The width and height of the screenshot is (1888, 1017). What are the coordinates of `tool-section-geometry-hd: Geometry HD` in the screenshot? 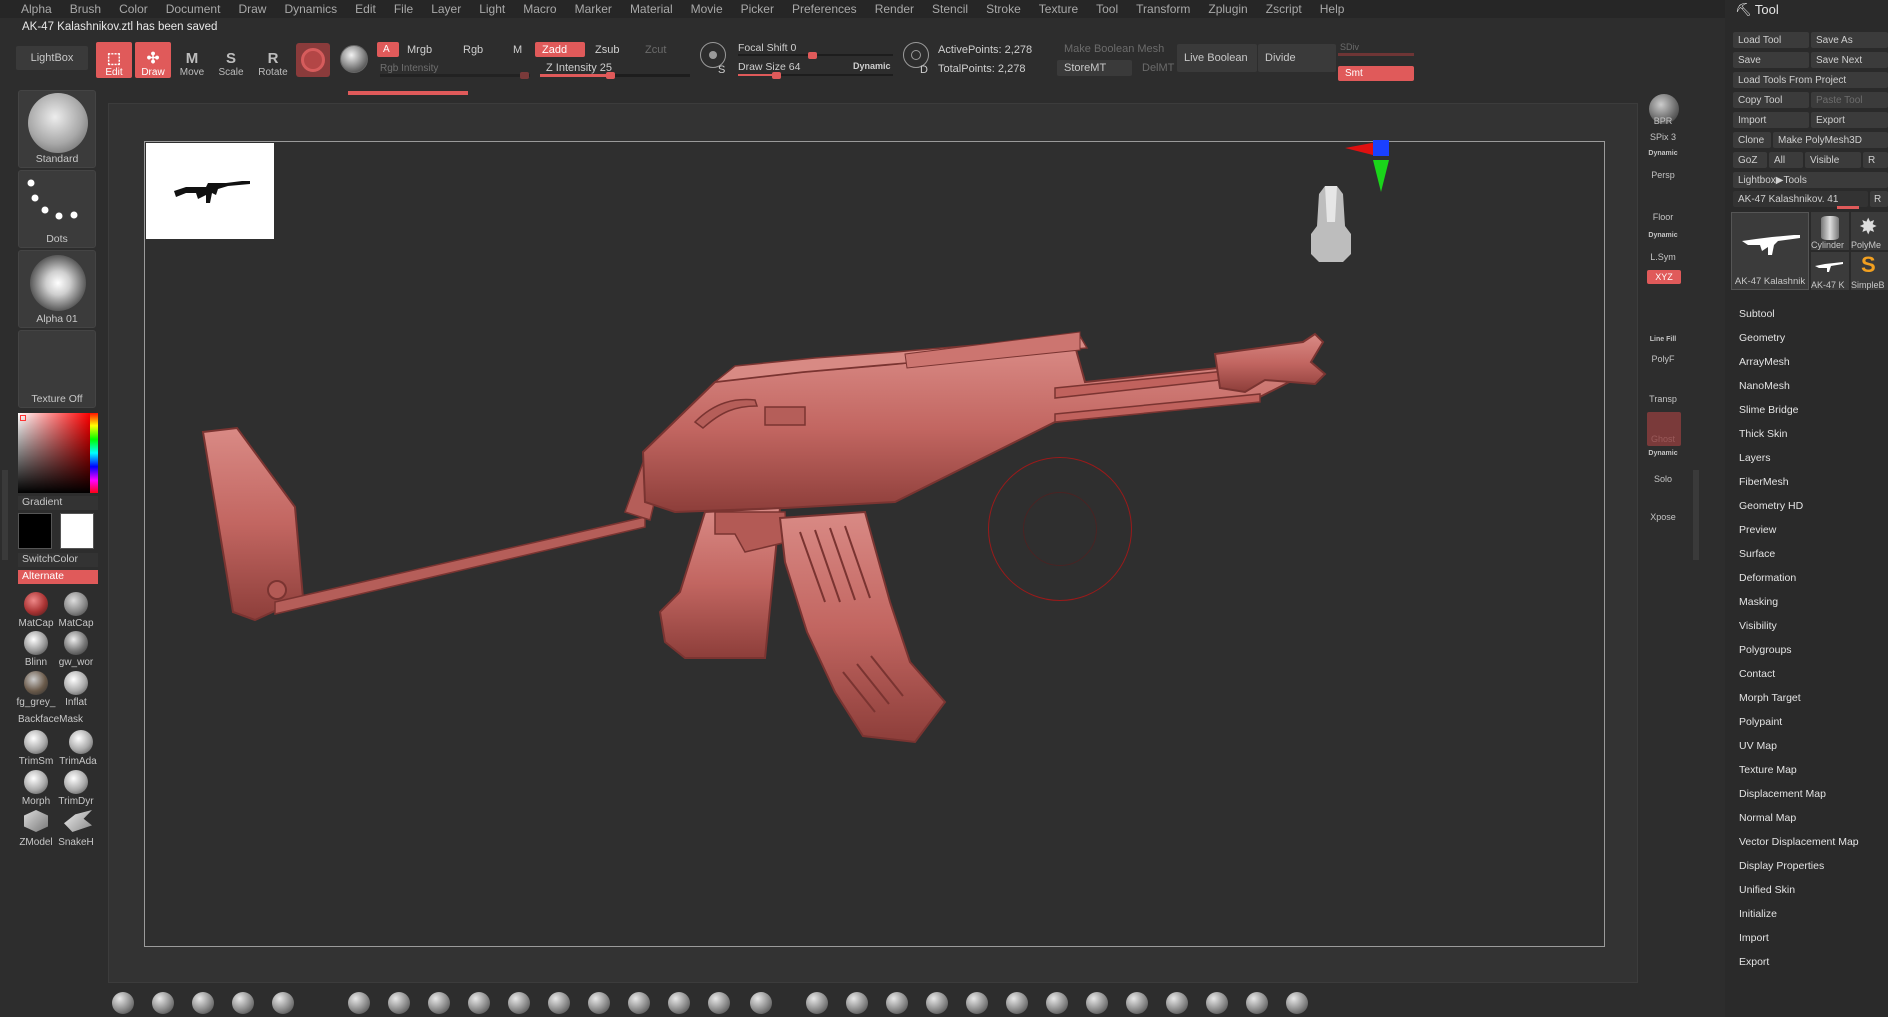 It's located at (1771, 506).